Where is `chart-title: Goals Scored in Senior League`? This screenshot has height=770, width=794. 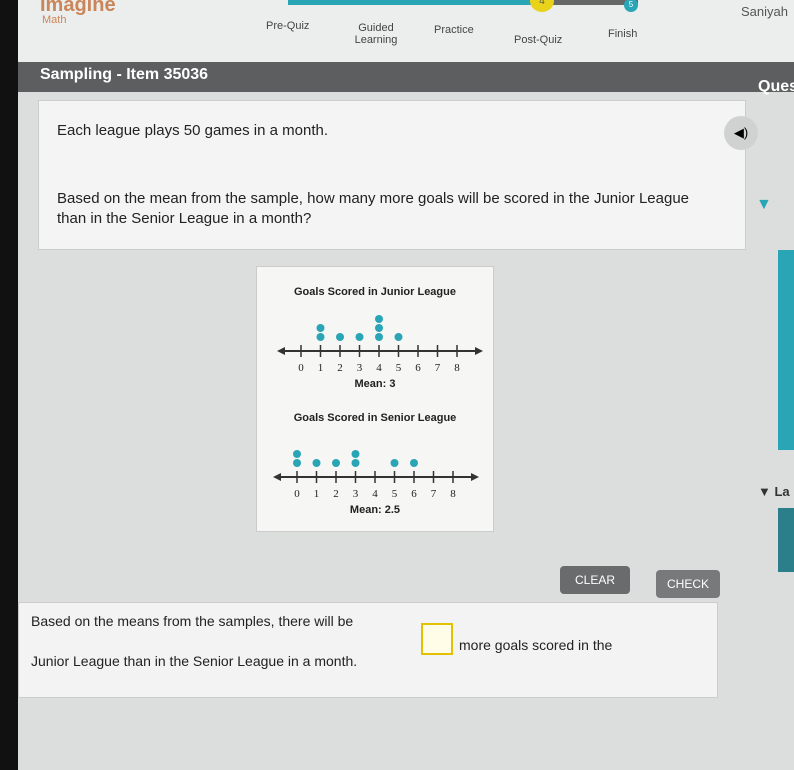 chart-title: Goals Scored in Senior League is located at coordinates (375, 418).